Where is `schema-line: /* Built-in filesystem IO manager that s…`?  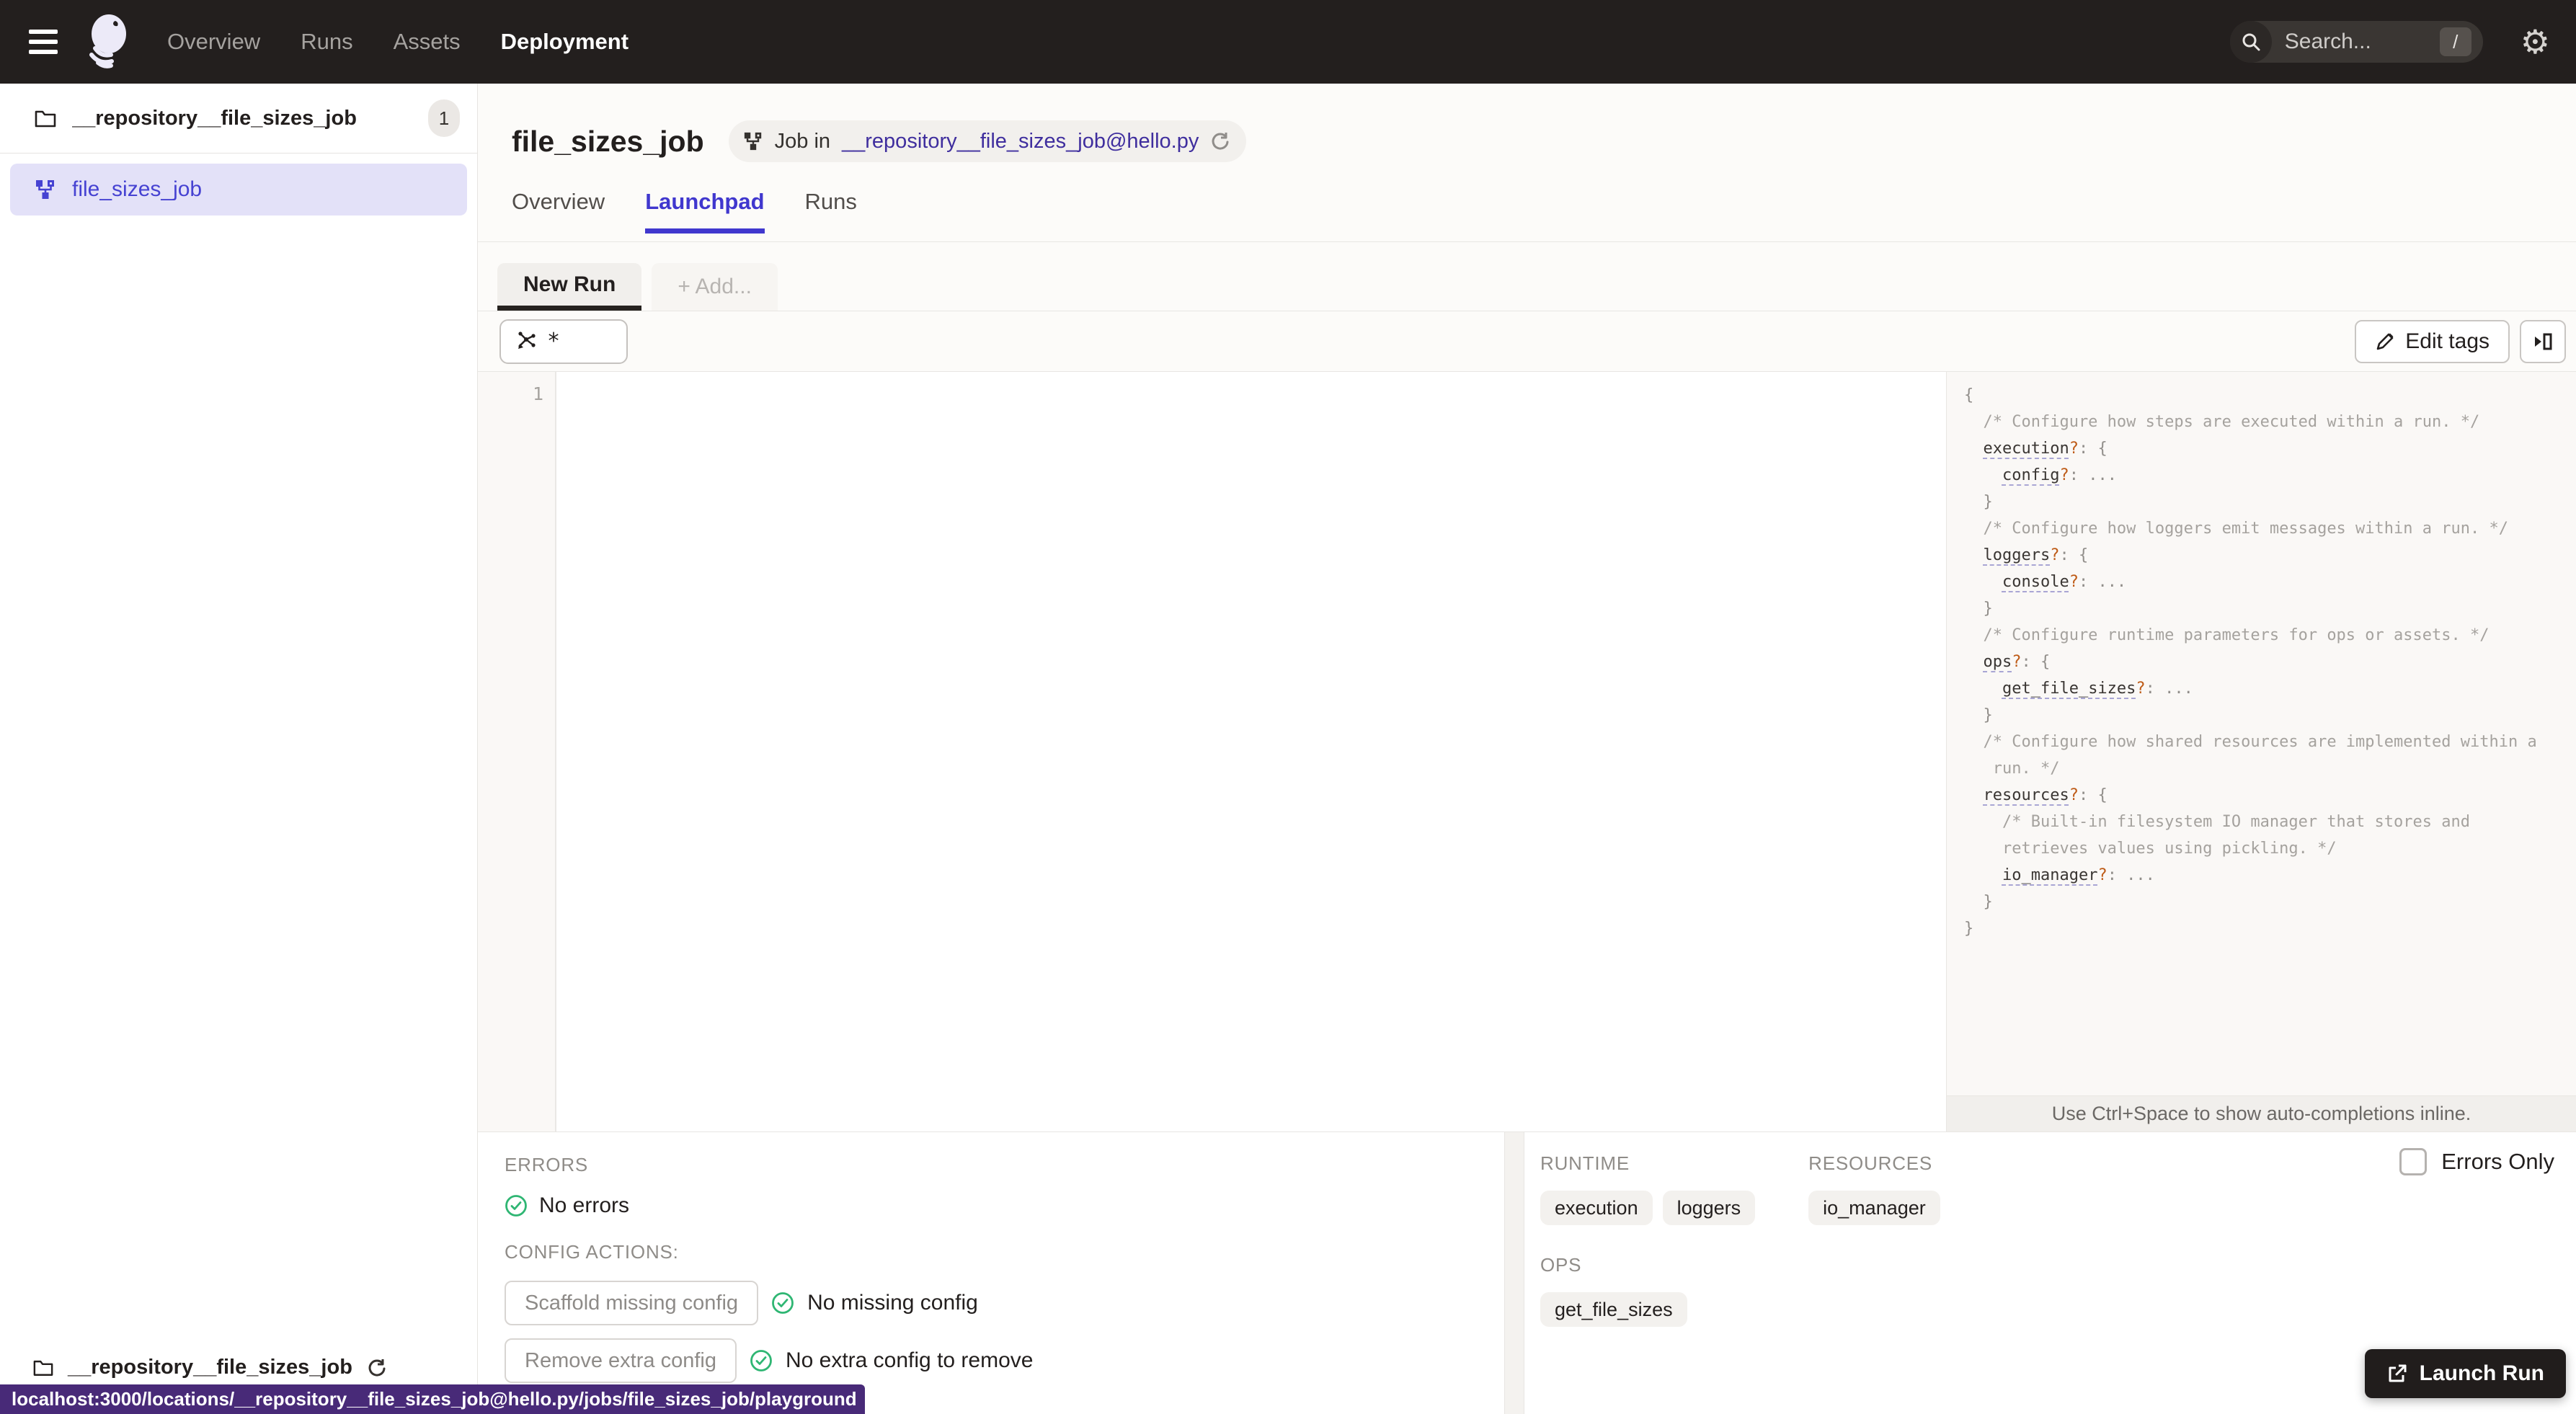 schema-line: /* Built-in filesystem IO manager that s… is located at coordinates (2270, 822).